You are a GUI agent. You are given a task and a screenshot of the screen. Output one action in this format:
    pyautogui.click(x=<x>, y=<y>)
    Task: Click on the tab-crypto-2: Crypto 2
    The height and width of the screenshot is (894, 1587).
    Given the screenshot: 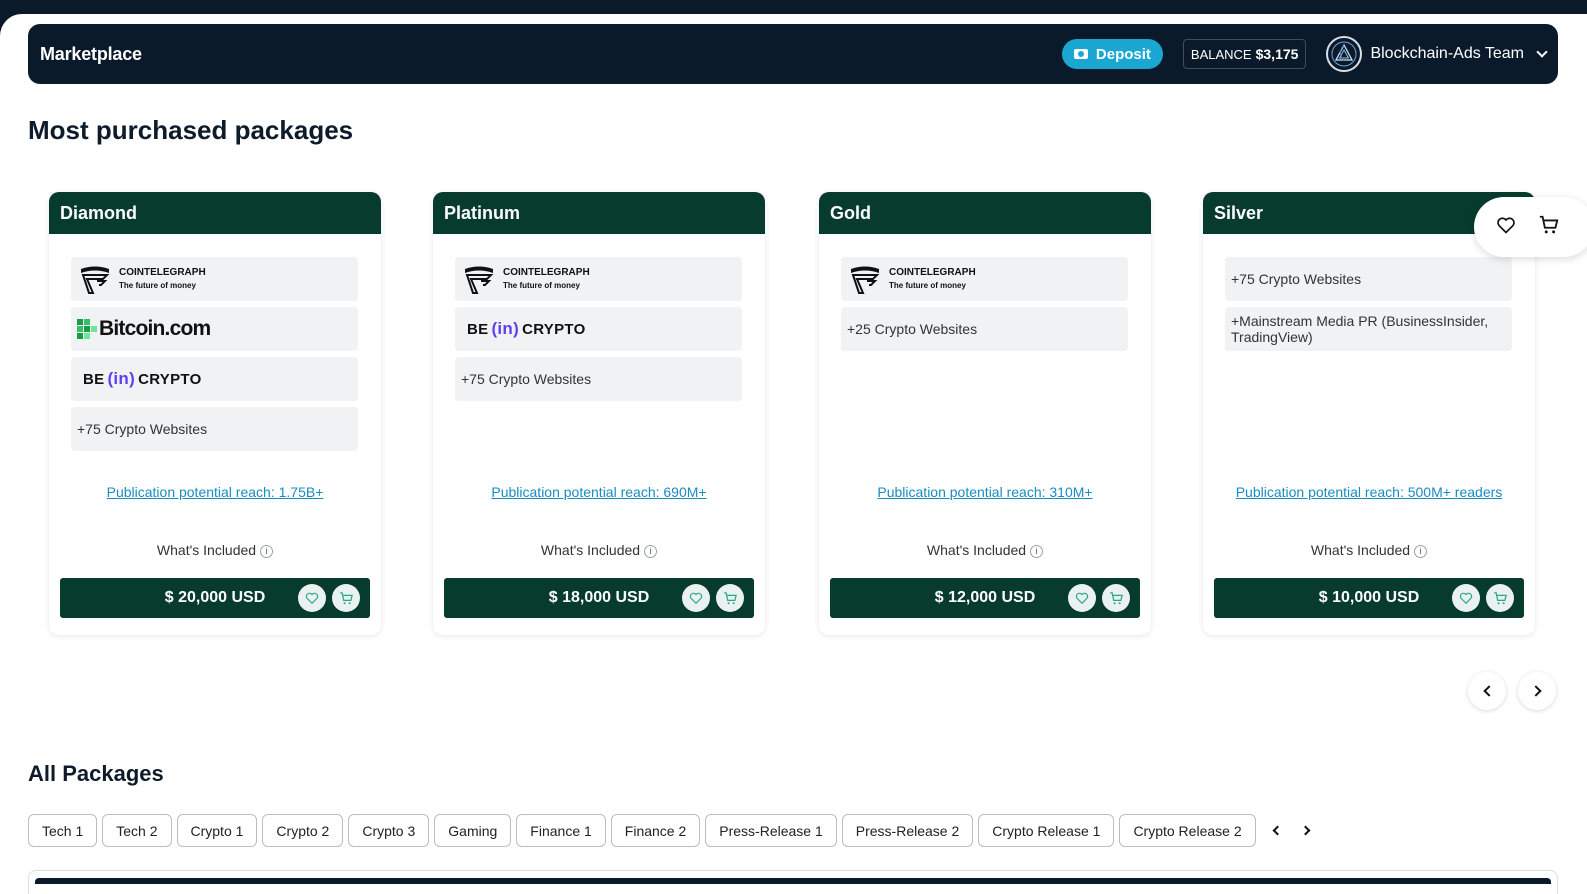 What is the action you would take?
    pyautogui.click(x=303, y=830)
    